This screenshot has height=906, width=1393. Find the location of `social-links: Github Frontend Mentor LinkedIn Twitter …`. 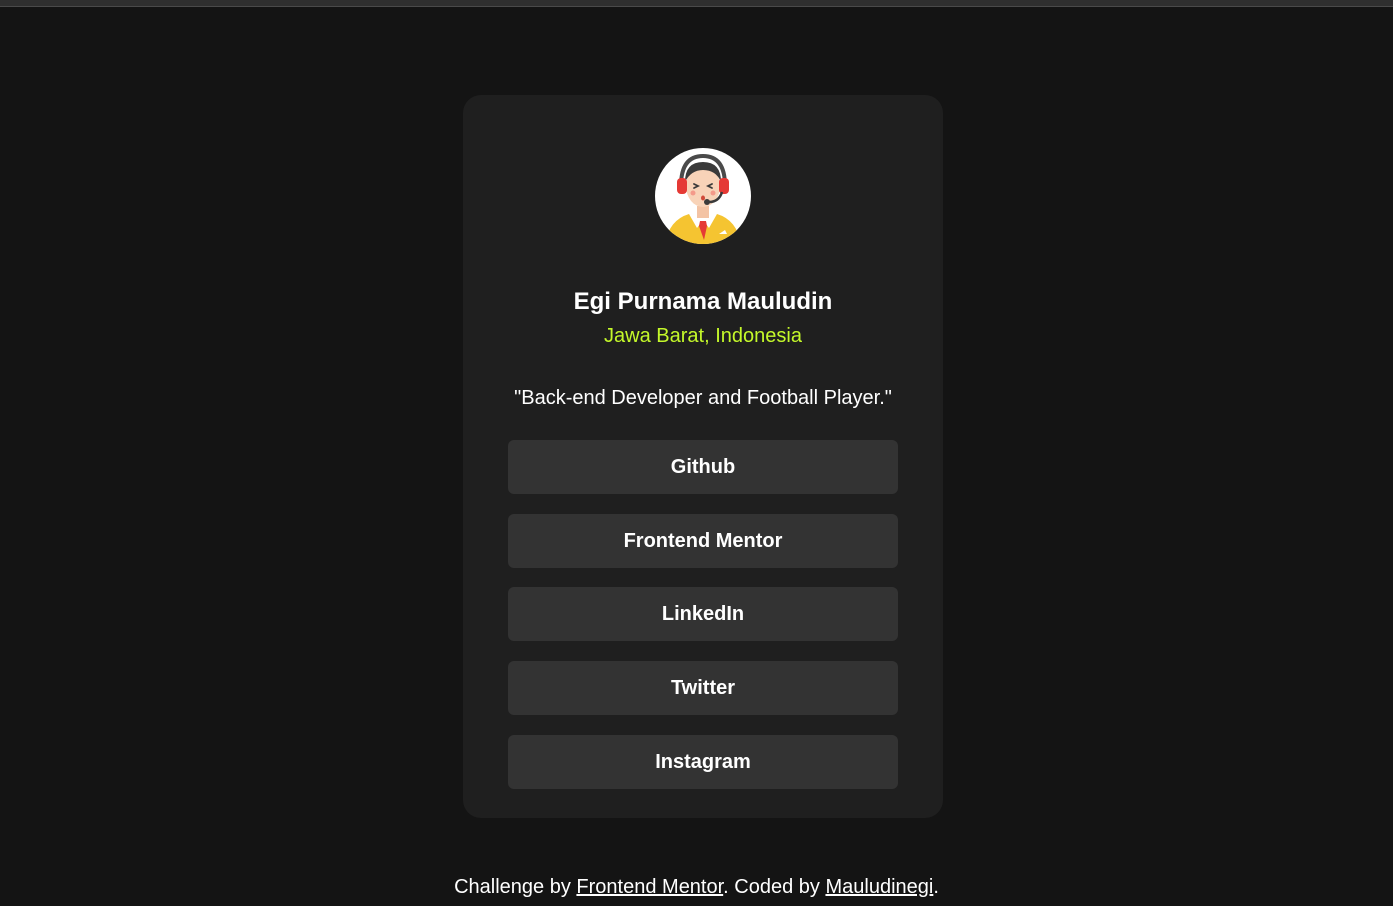

social-links: Github Frontend Mentor LinkedIn Twitter … is located at coordinates (703, 624).